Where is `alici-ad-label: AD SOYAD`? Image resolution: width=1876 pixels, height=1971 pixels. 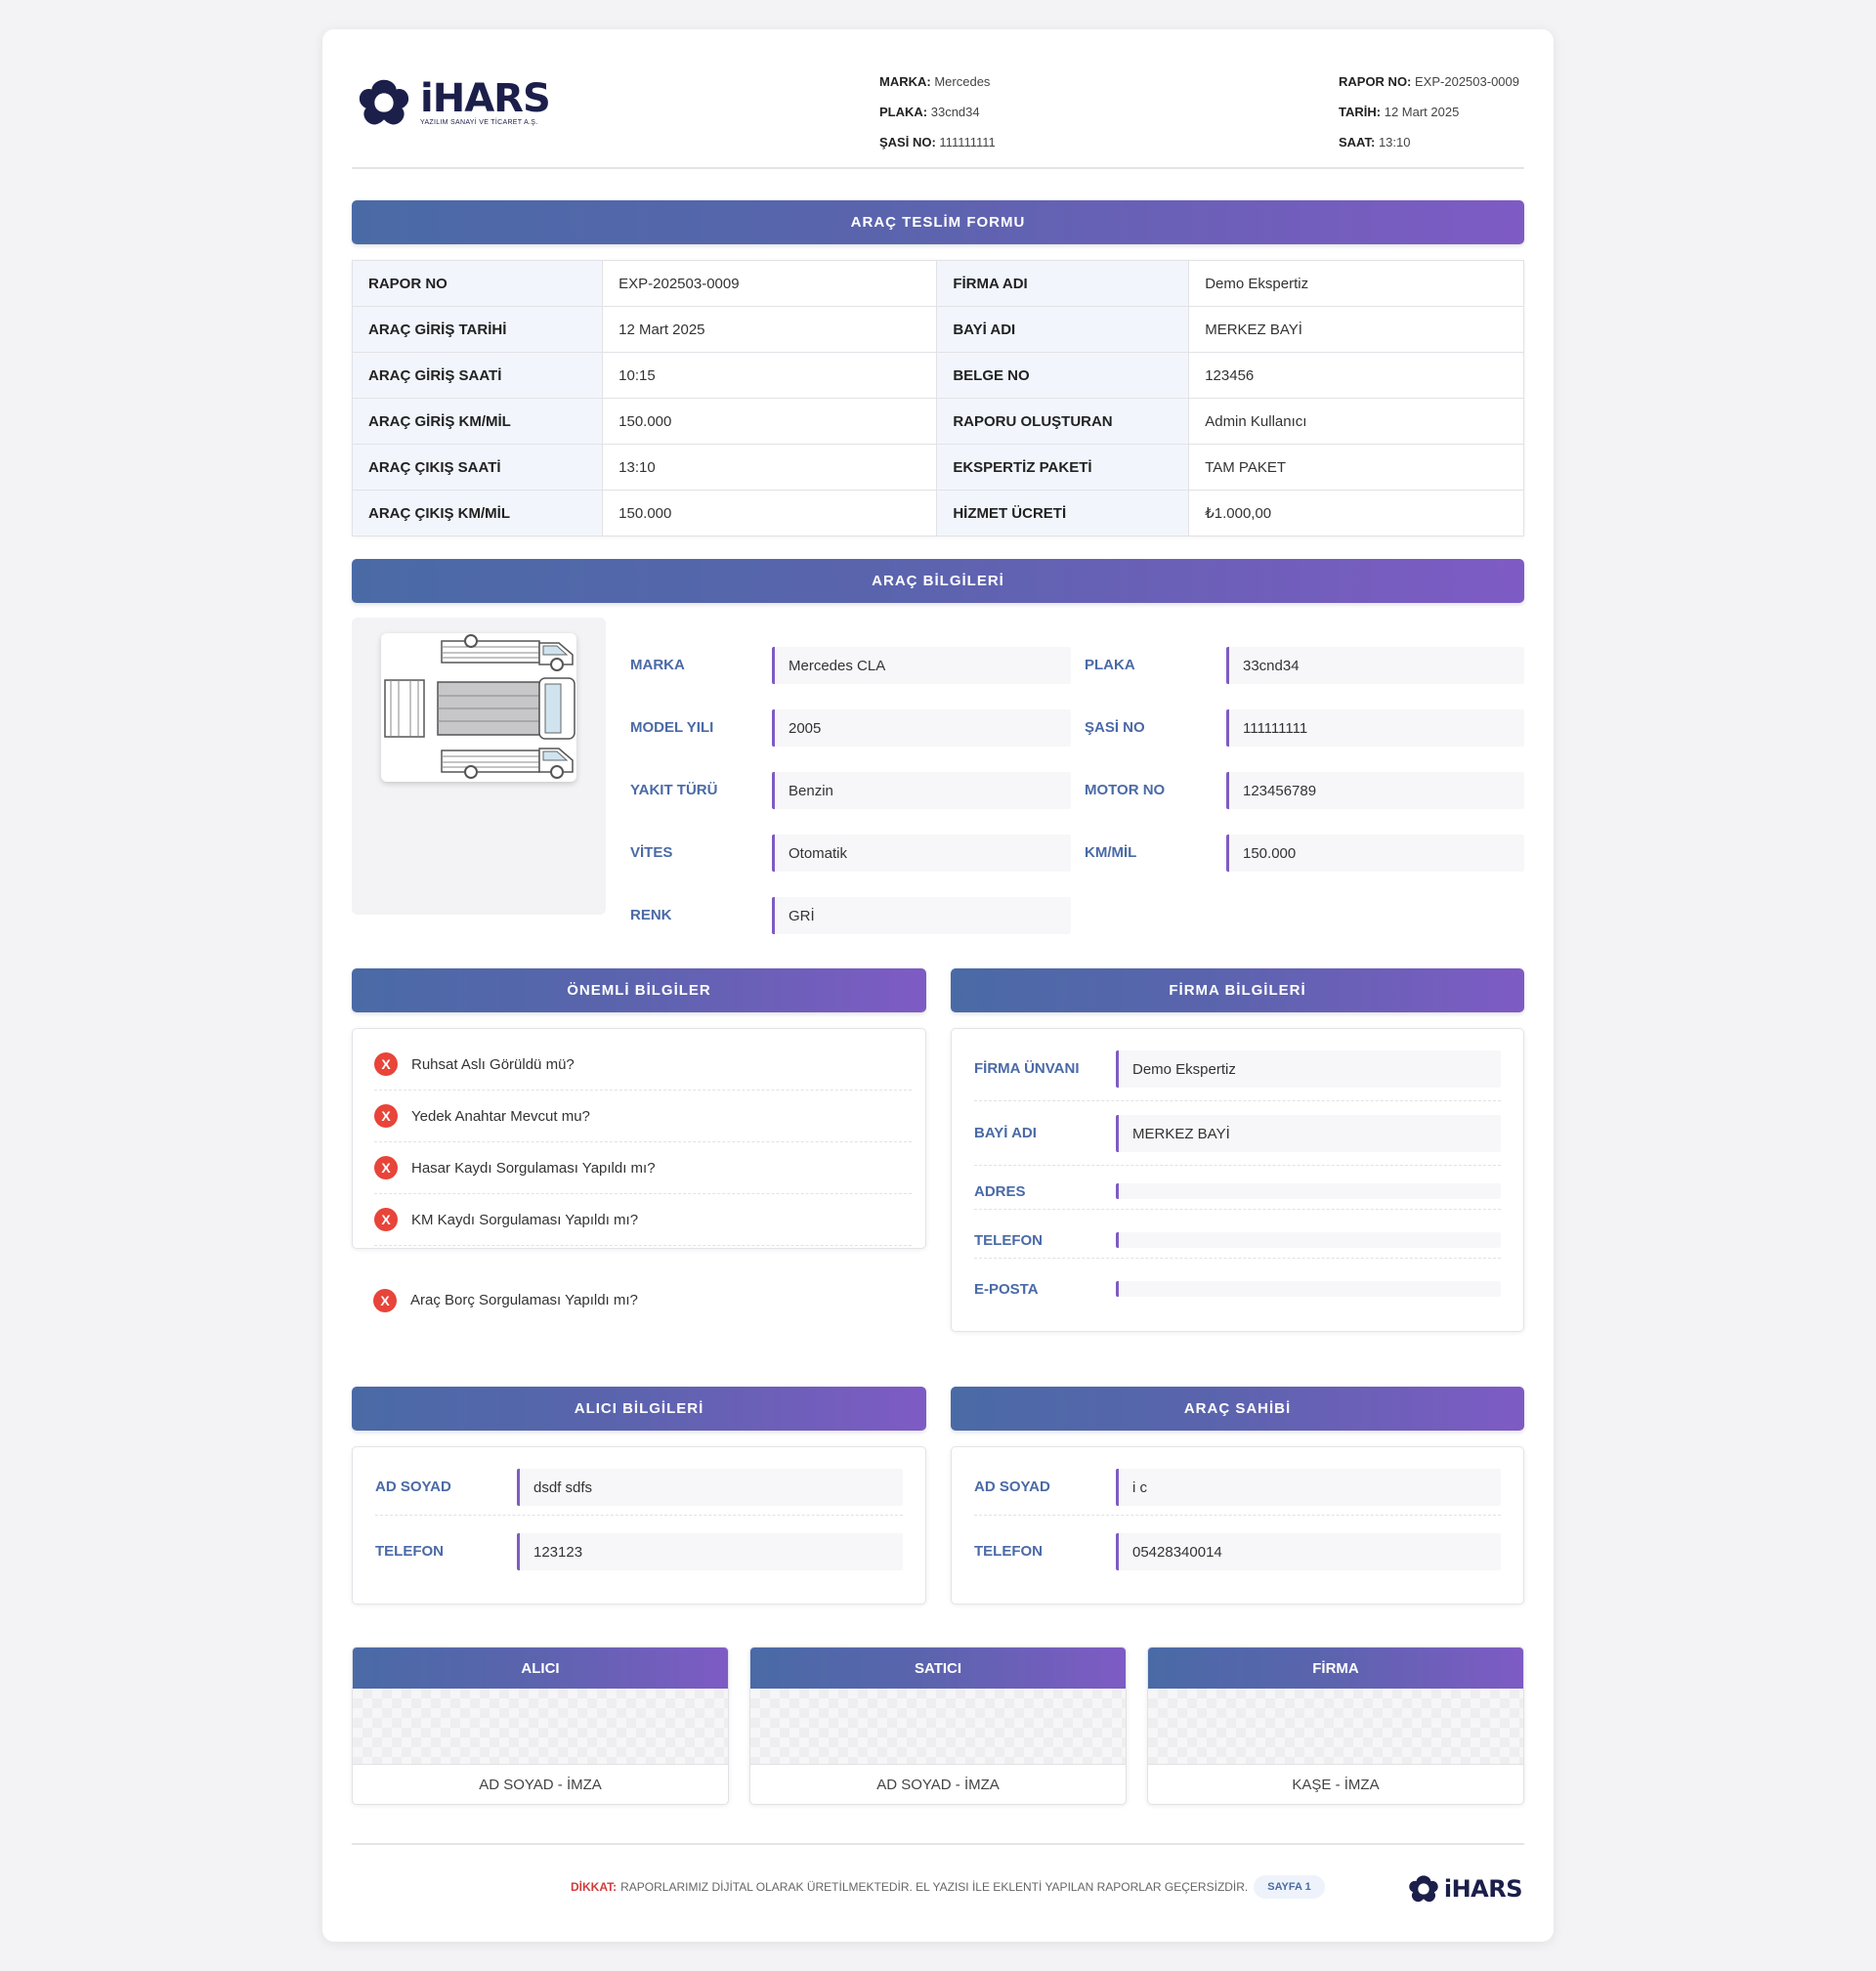 alici-ad-label: AD SOYAD is located at coordinates (413, 1486).